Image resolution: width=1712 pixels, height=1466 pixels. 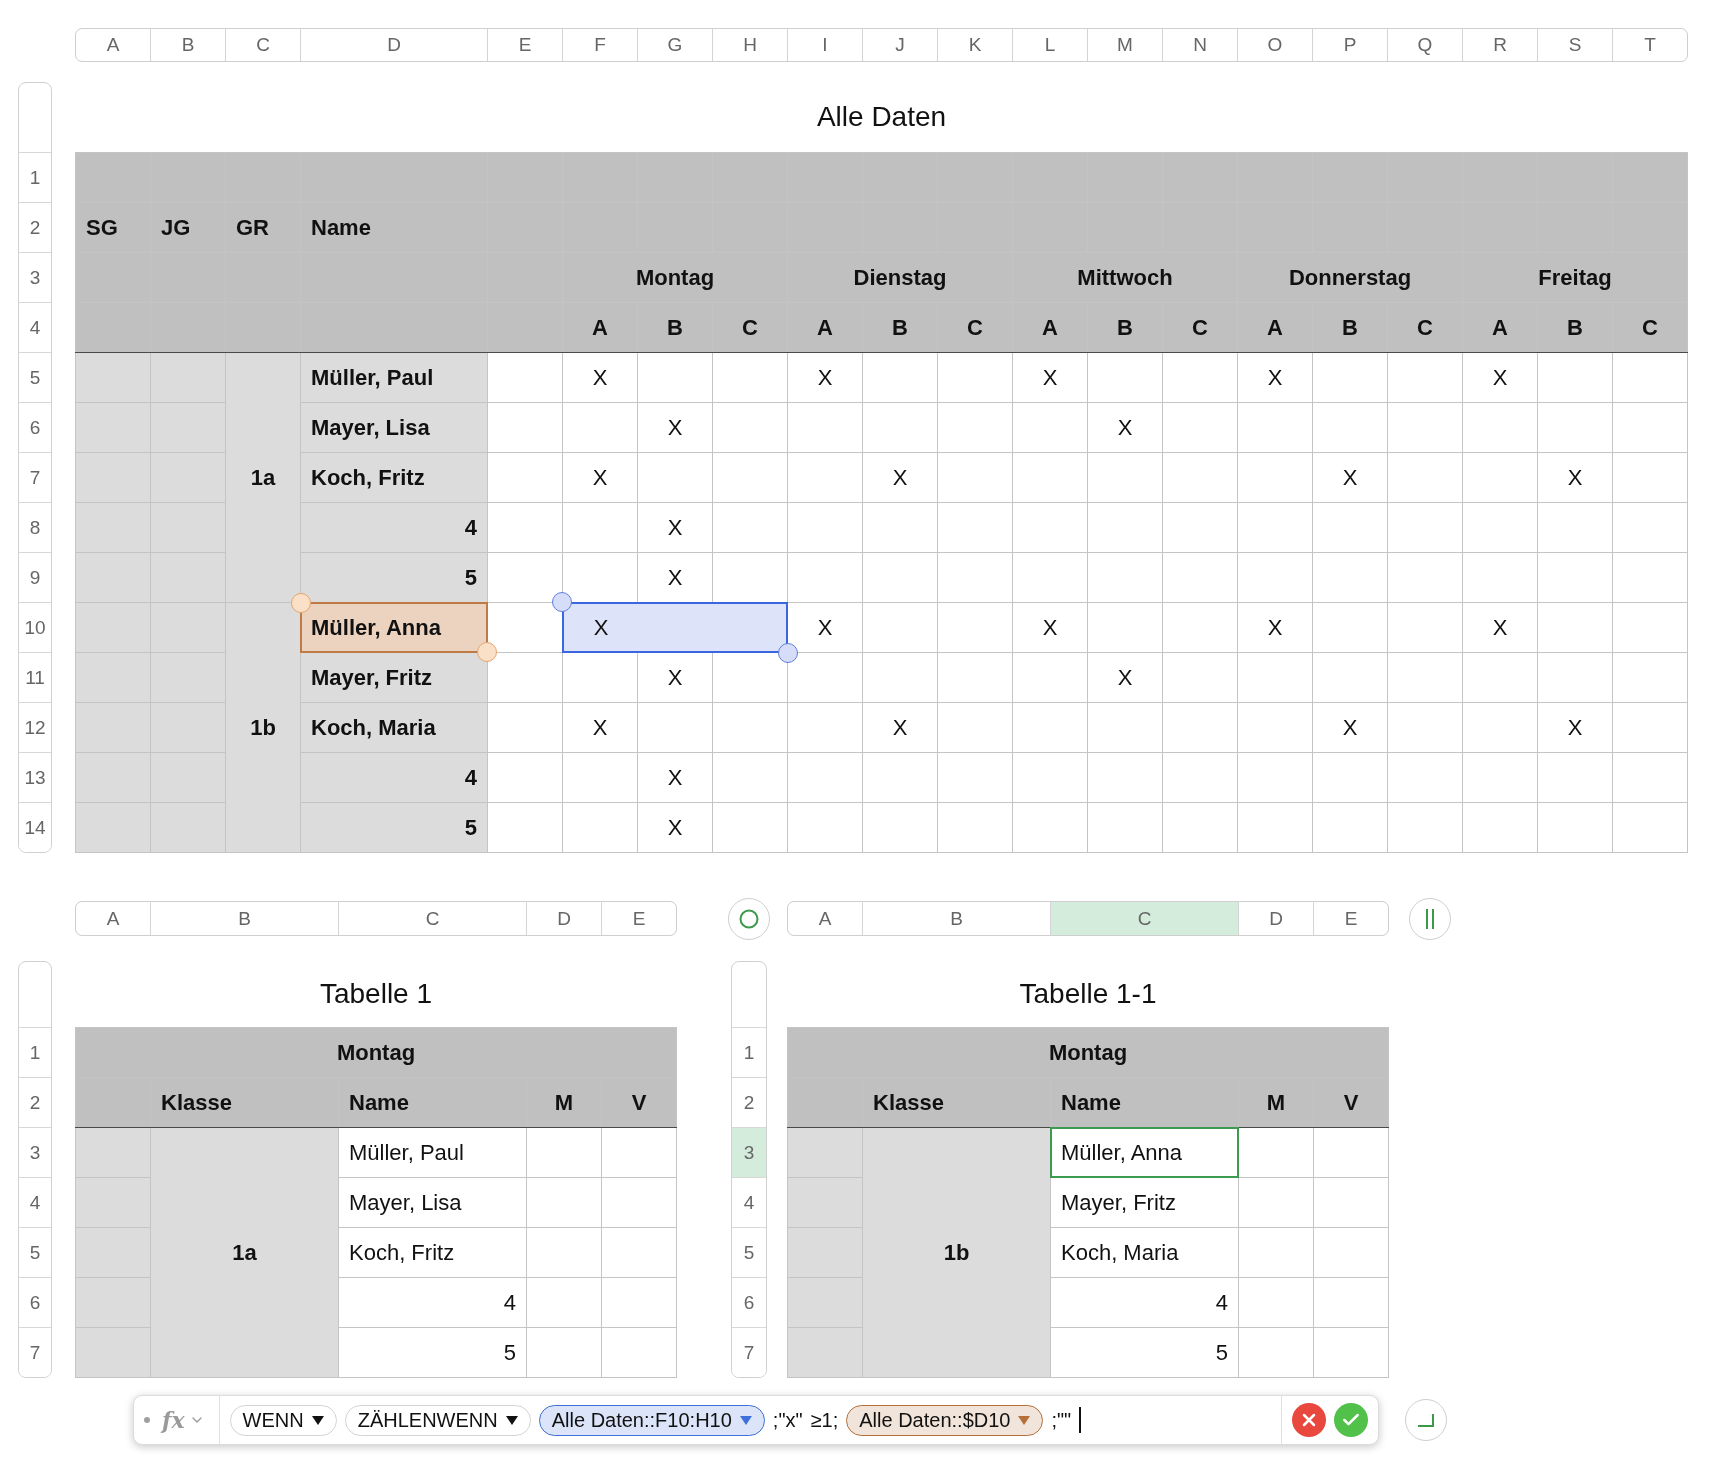 I want to click on cancel-button, so click(x=1309, y=1420).